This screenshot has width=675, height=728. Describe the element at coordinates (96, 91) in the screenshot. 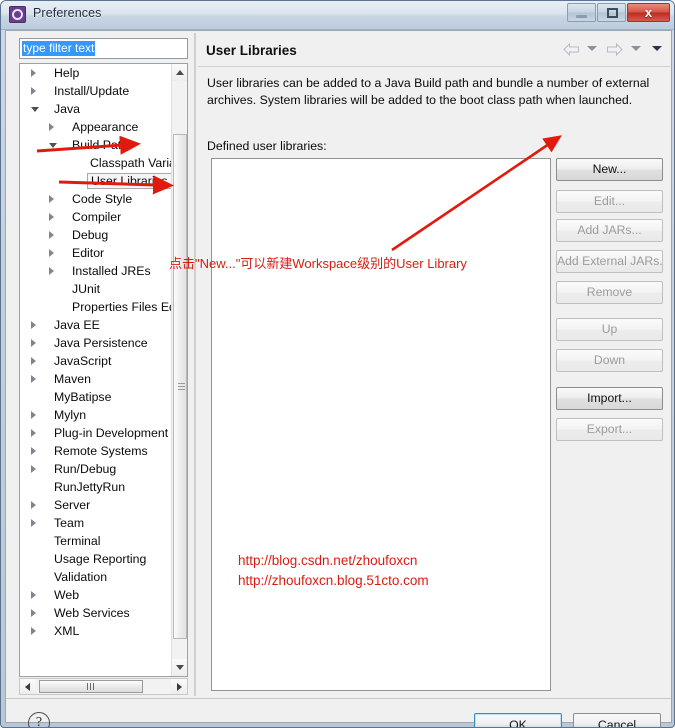

I see `sidebar-item-install-update: Install/Update` at that location.